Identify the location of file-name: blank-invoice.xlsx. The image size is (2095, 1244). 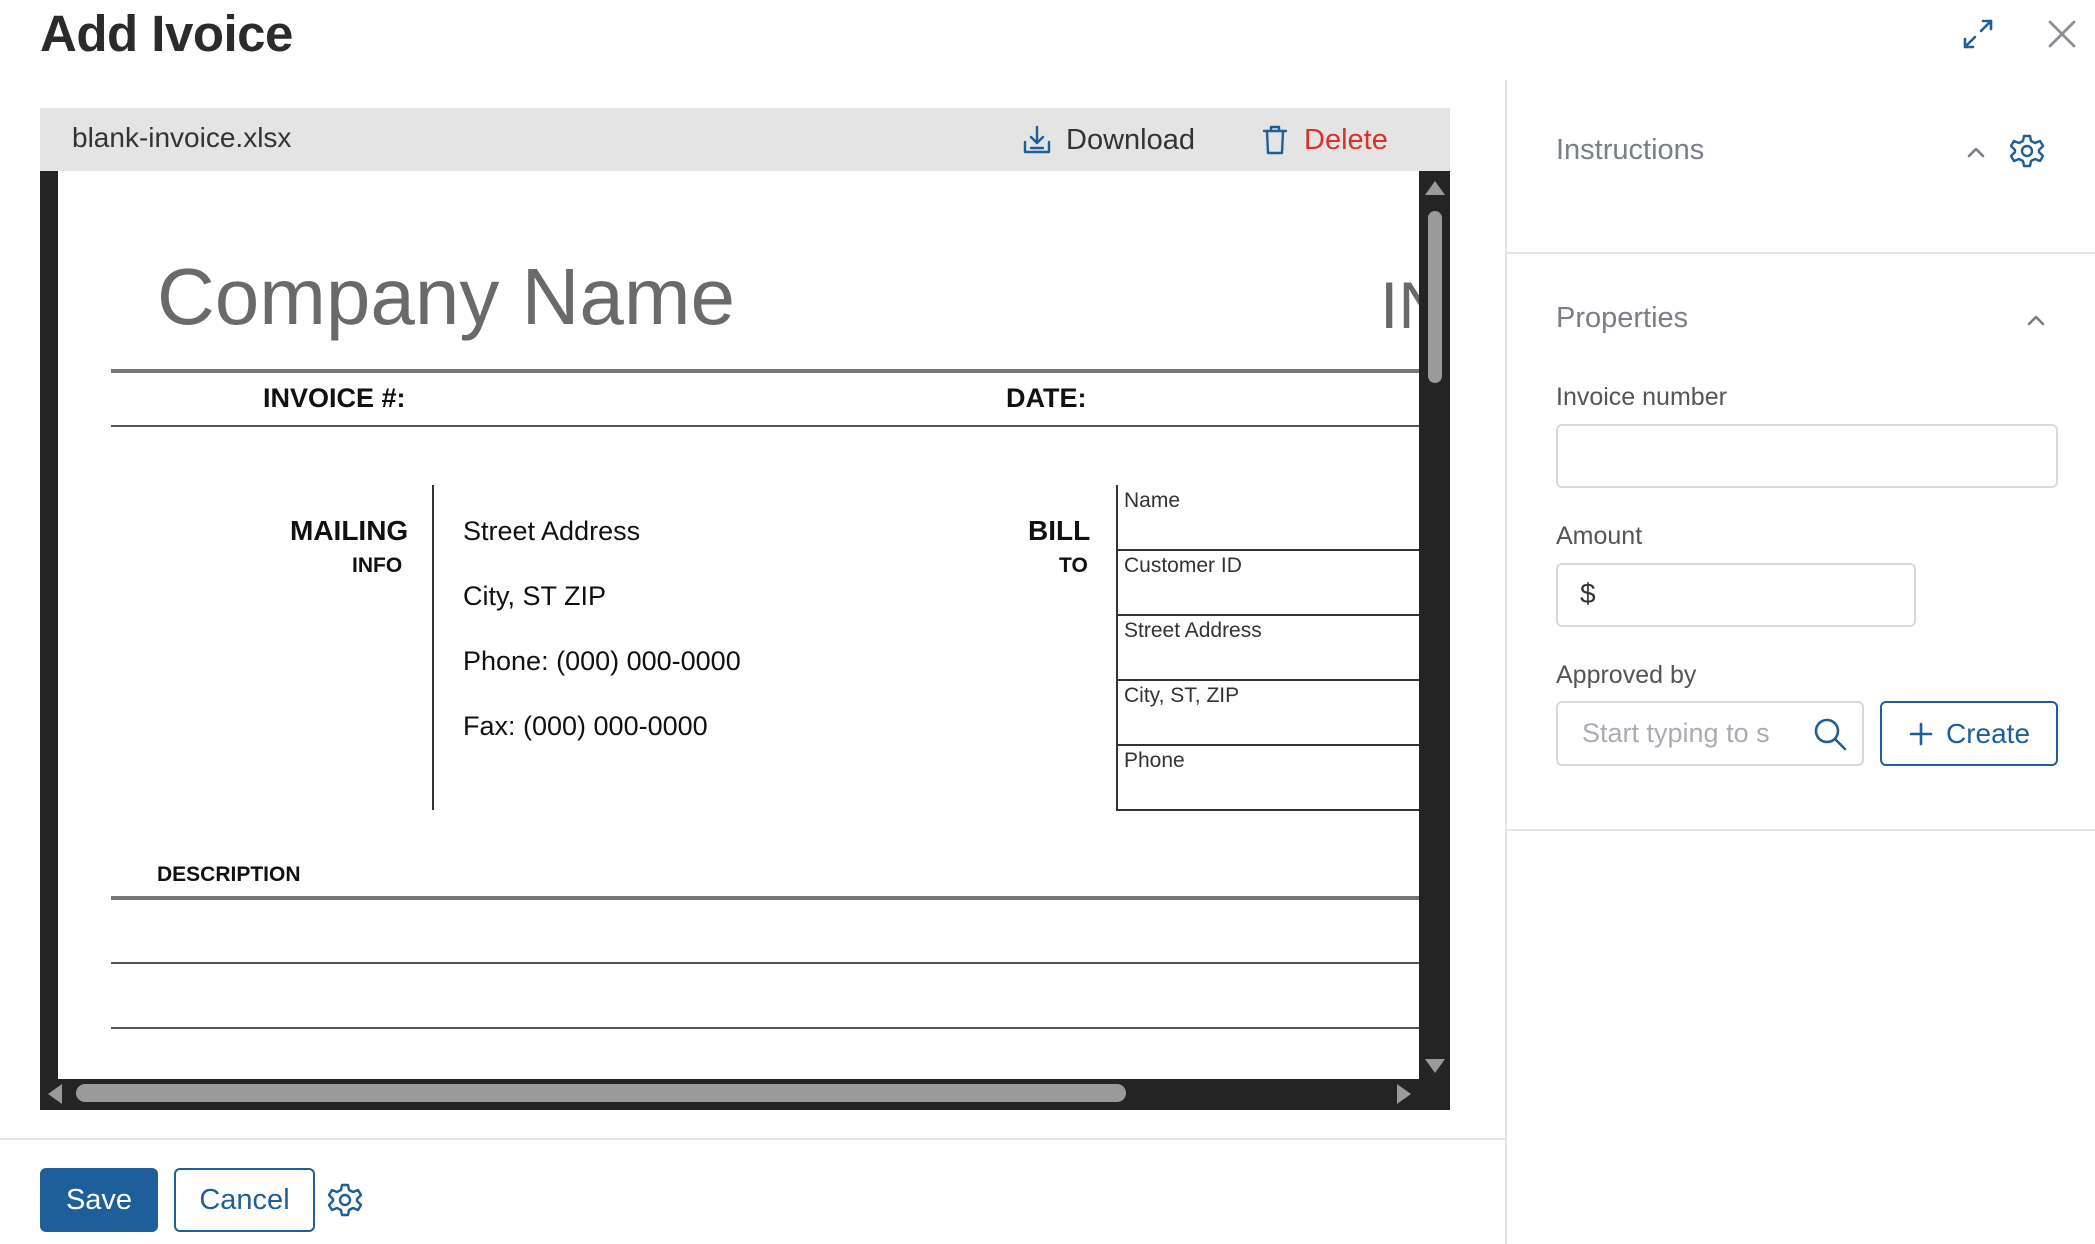
(182, 137).